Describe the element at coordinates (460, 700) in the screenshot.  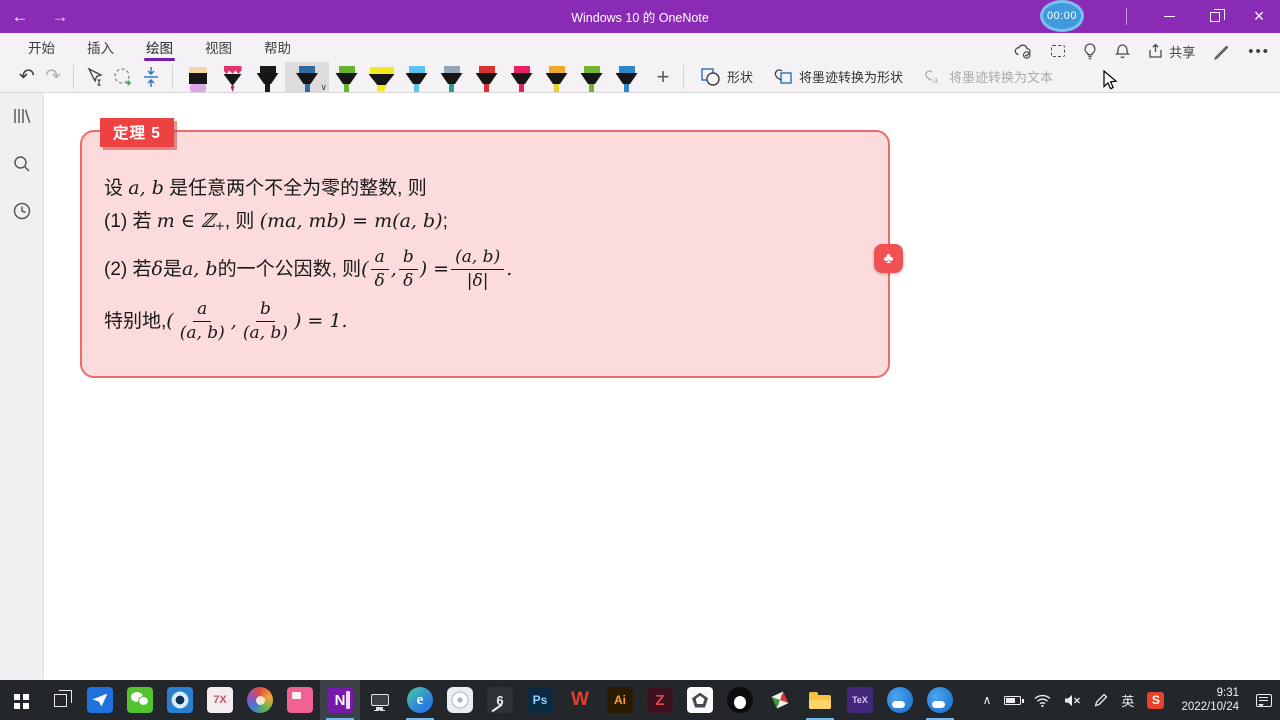
I see `app-flower` at that location.